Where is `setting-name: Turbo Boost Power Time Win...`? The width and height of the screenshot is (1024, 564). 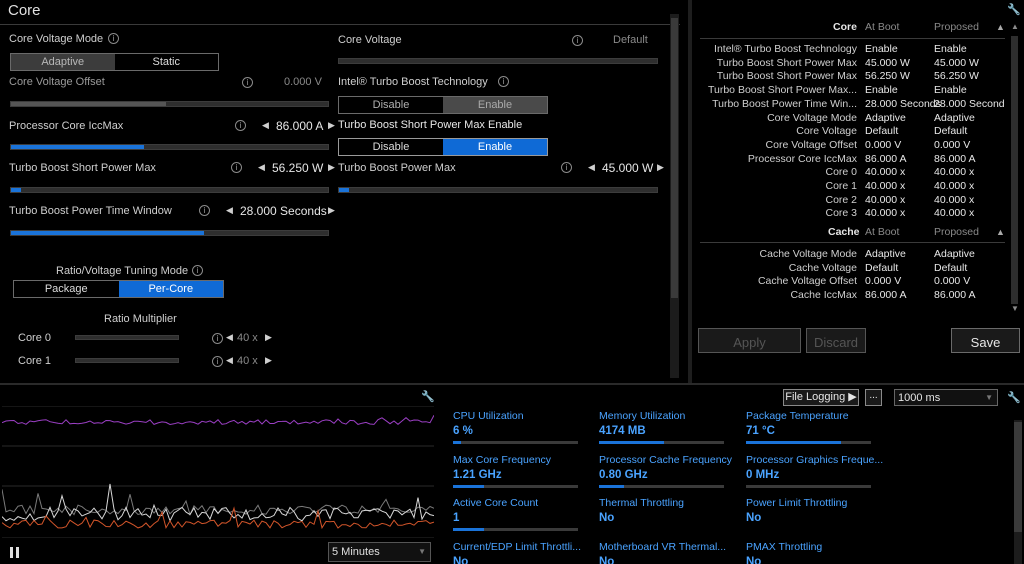 setting-name: Turbo Boost Power Time Win... is located at coordinates (784, 103).